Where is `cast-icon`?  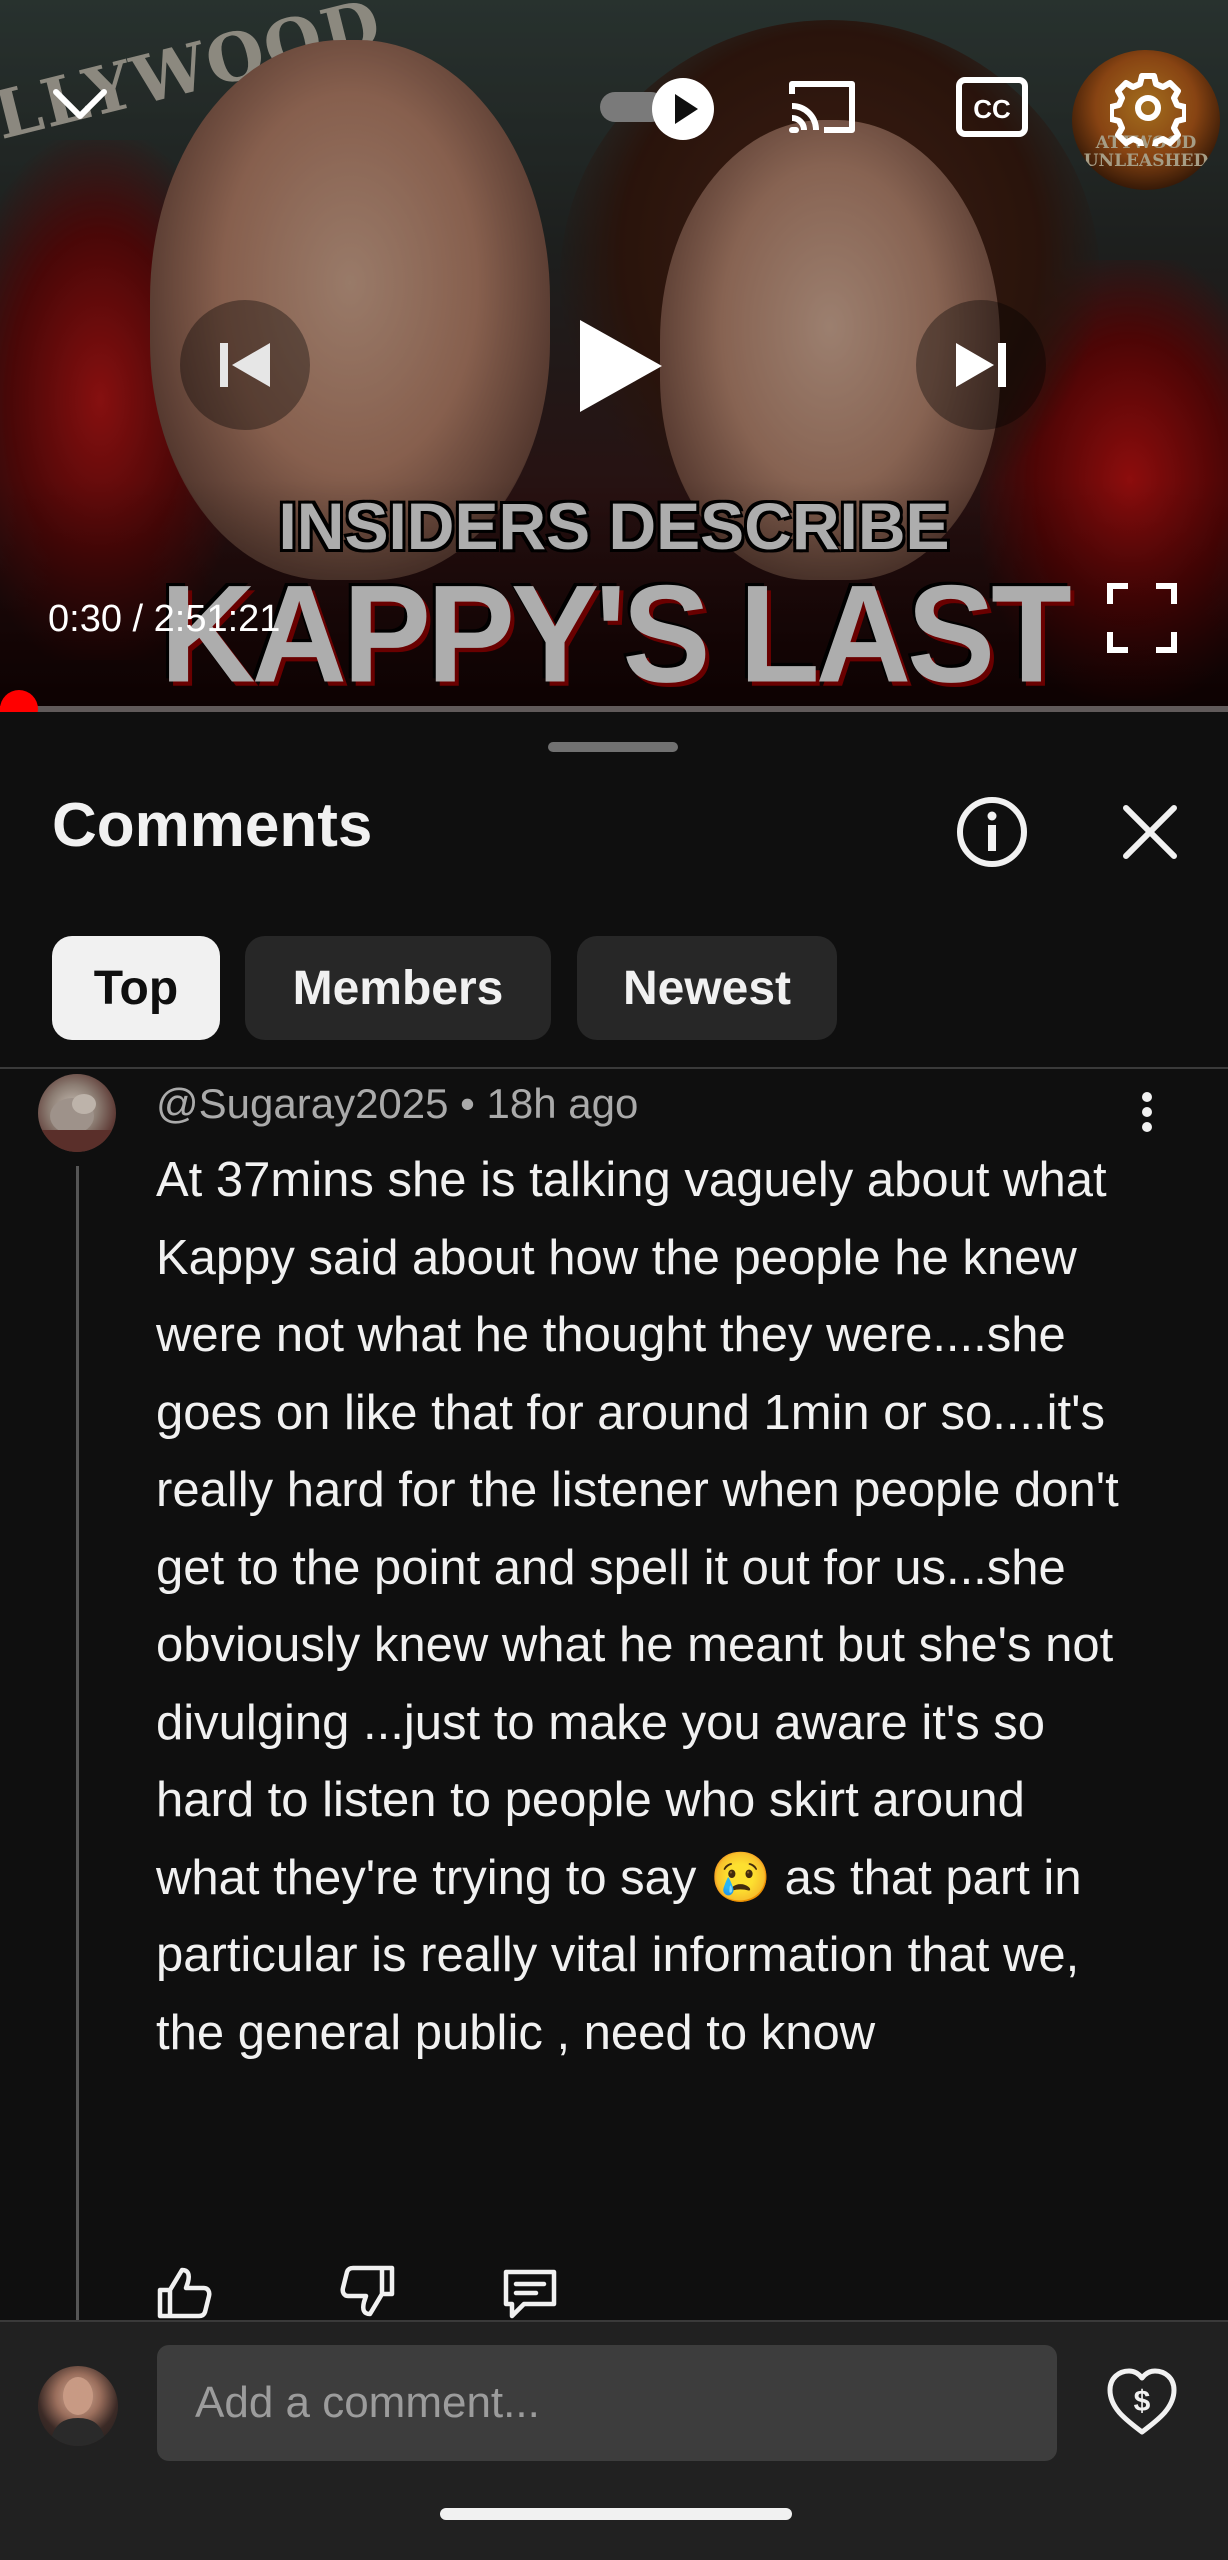 cast-icon is located at coordinates (822, 107).